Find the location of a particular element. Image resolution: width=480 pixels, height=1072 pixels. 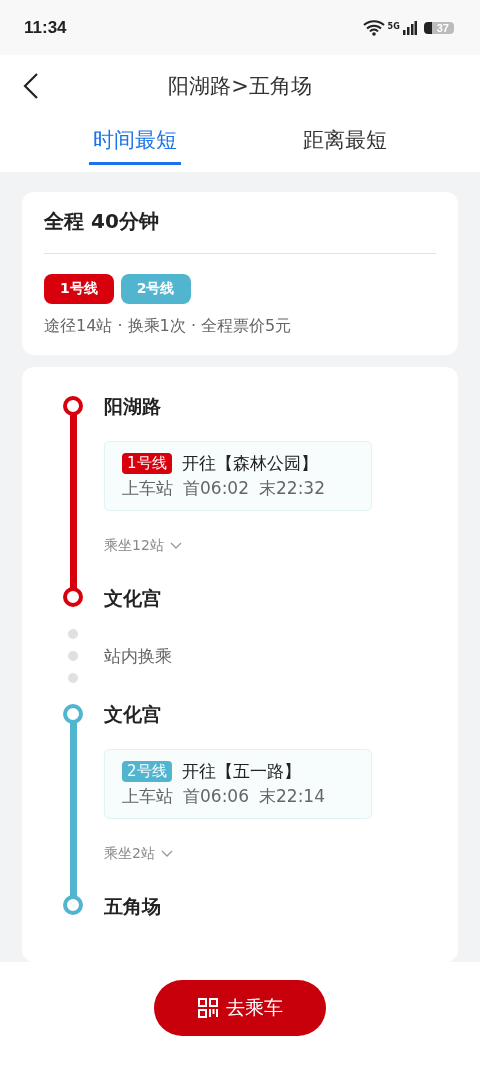

first-train-time: 首06:02 is located at coordinates (216, 488).